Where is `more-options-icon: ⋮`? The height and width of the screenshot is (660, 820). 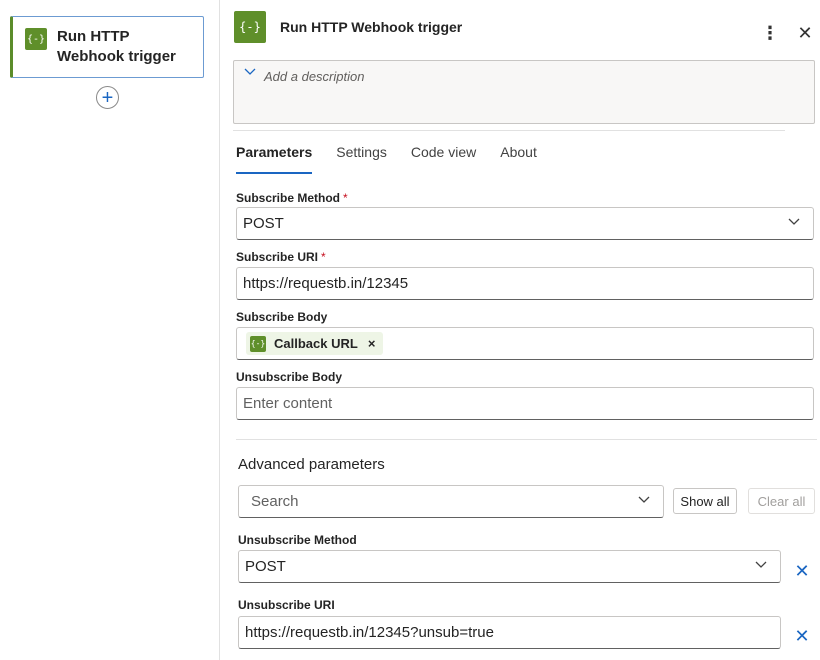
more-options-icon: ⋮ is located at coordinates (770, 33).